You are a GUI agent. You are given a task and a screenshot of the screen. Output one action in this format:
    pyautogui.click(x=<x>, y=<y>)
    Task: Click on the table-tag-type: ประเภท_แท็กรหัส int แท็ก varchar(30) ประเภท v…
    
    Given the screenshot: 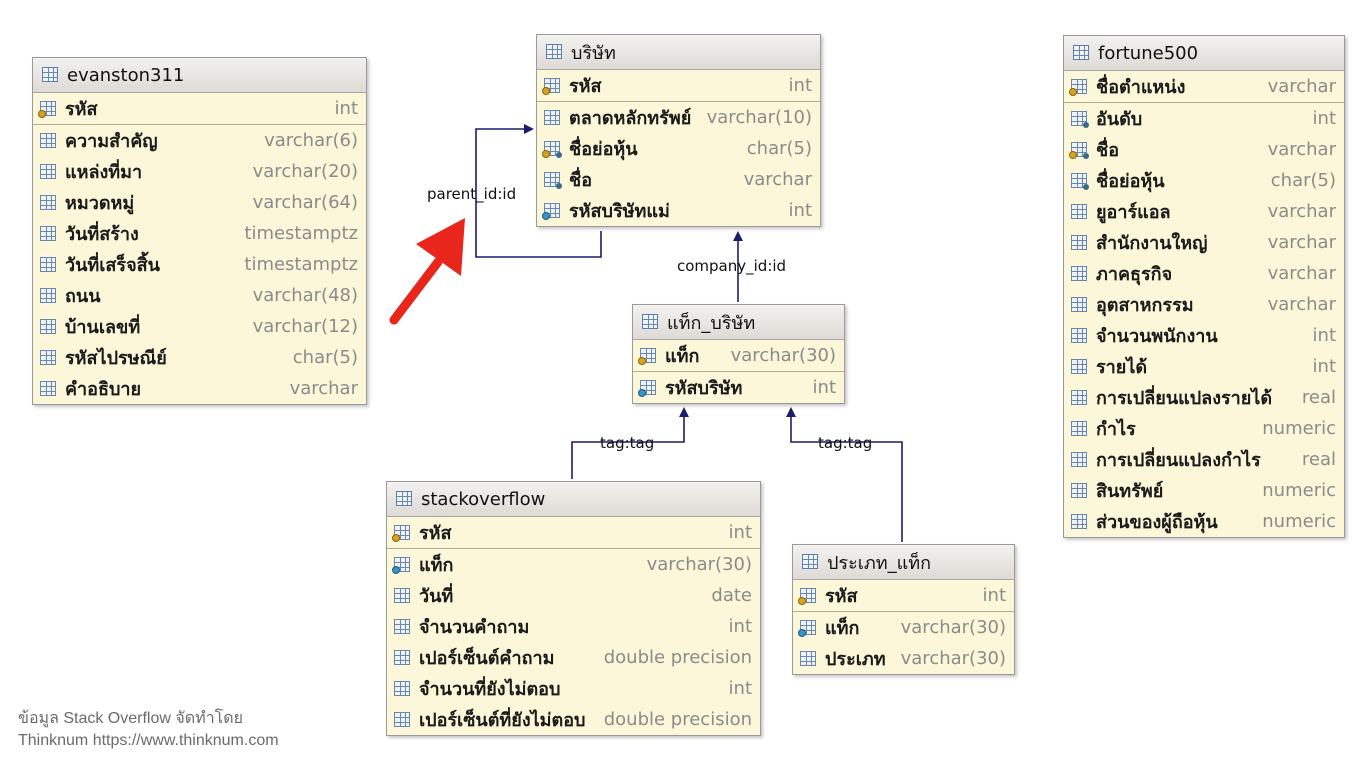 What is the action you would take?
    pyautogui.click(x=903, y=609)
    